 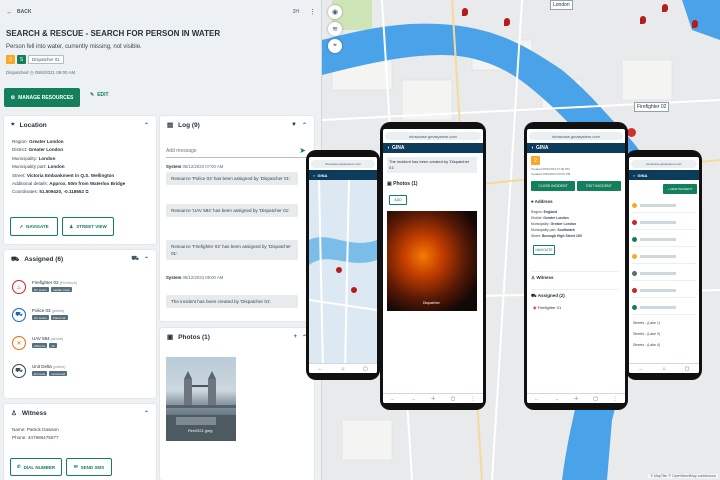 I want to click on navigate-button: ➚ NAVIGATE, so click(x=34, y=226).